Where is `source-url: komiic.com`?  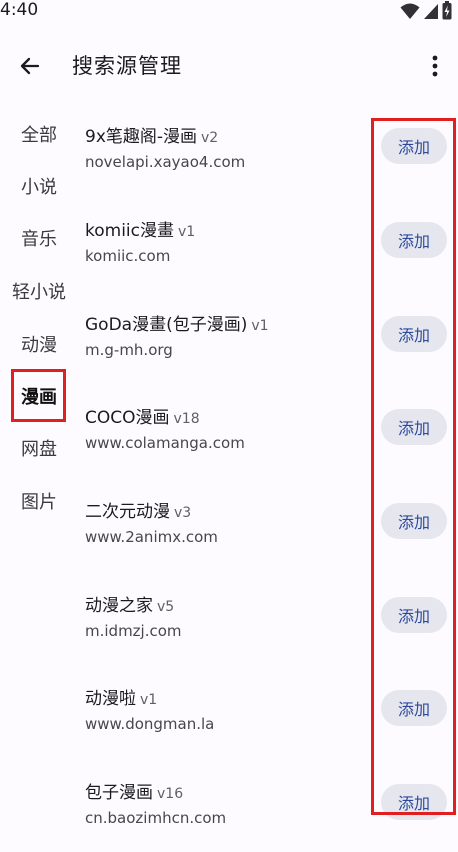
source-url: komiic.com is located at coordinates (128, 256).